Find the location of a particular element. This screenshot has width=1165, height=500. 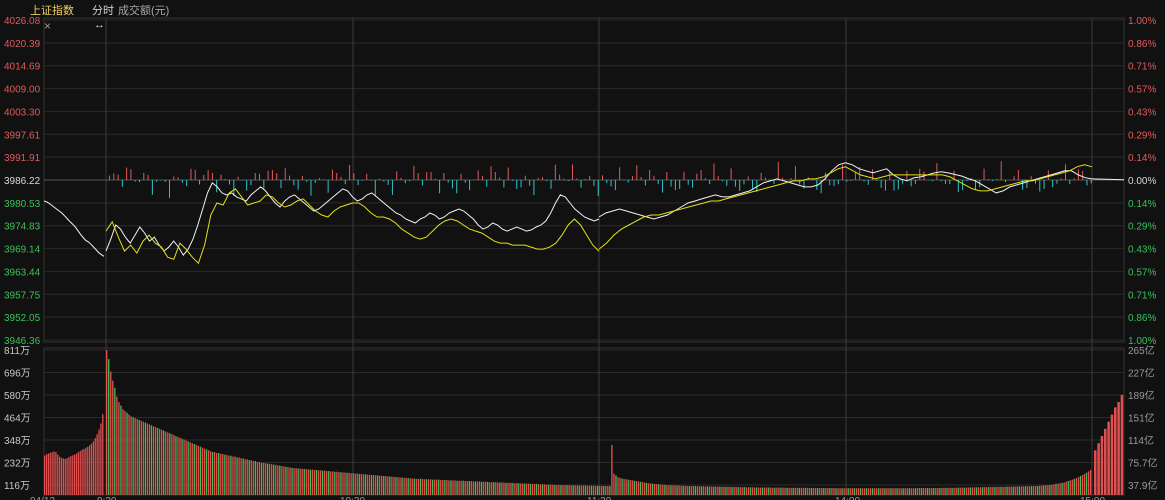

tab-intraday: 分时 is located at coordinates (103, 10).